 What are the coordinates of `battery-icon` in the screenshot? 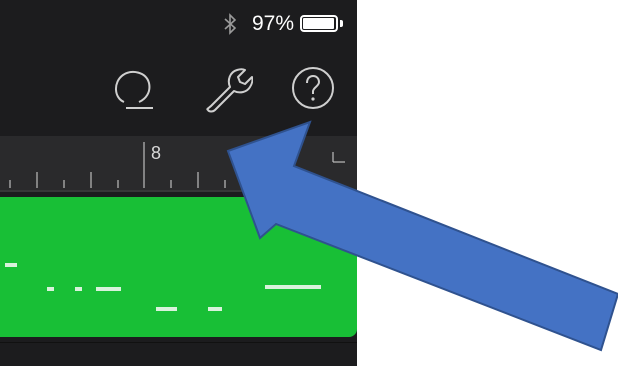 It's located at (319, 23).